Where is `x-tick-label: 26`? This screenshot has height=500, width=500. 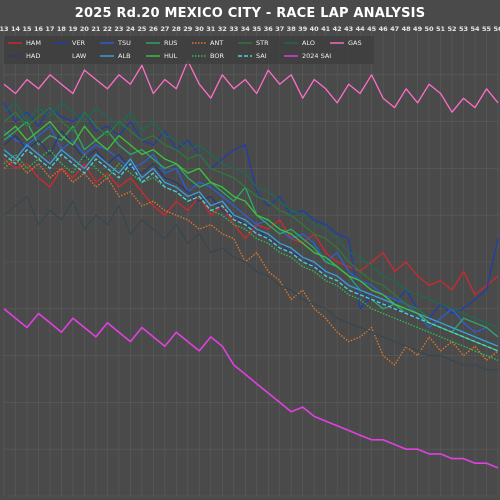 x-tick-label: 26 is located at coordinates (154, 29).